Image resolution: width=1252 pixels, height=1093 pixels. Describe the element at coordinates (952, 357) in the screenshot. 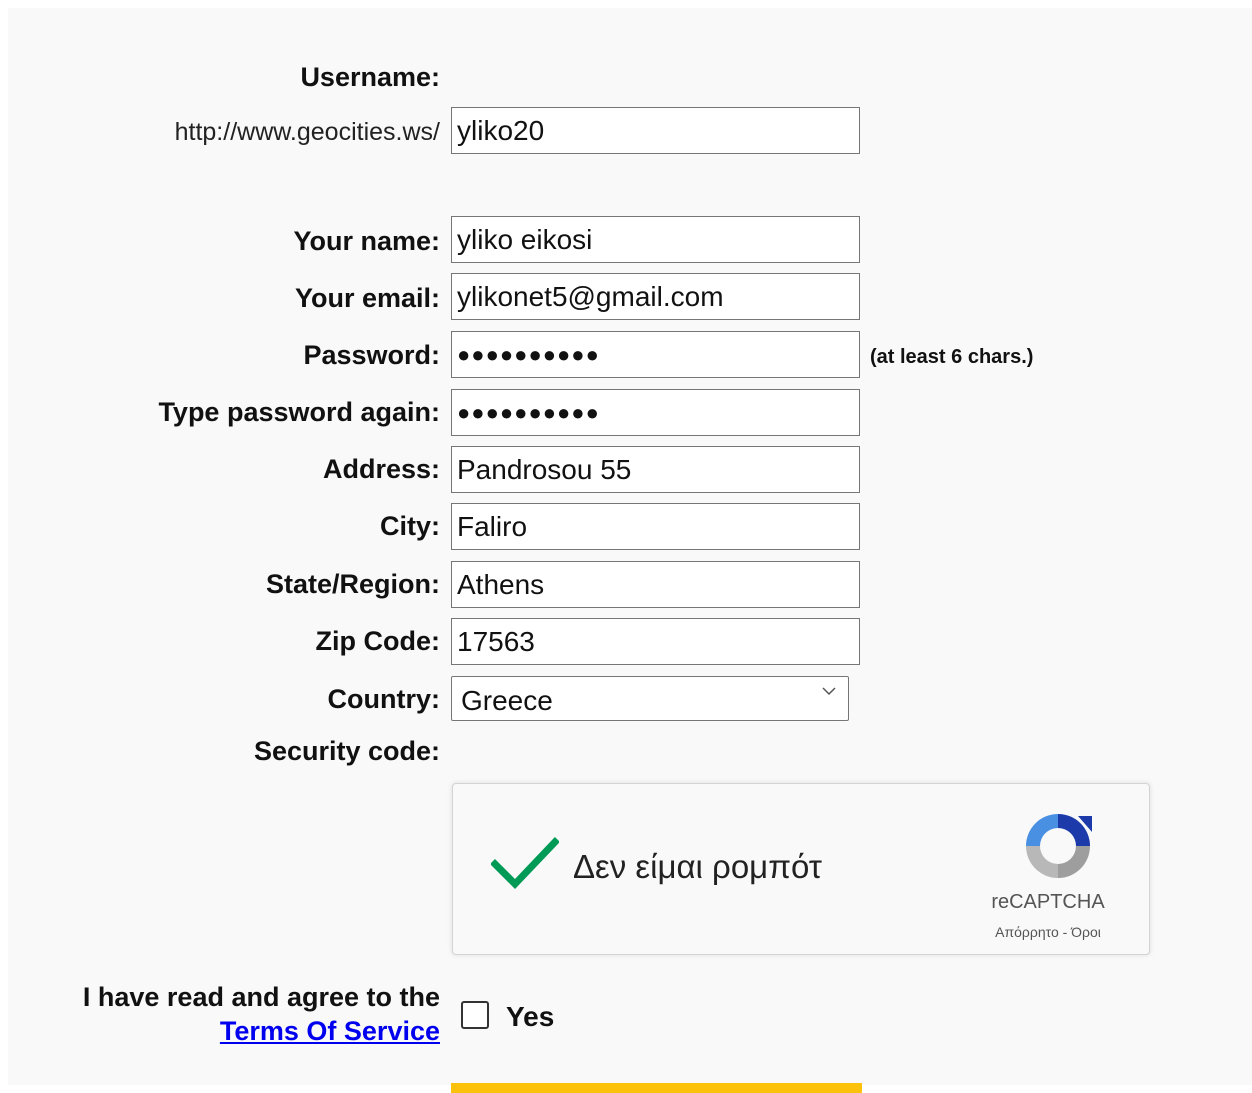

I see `password-hint: (at least 6 chars.)` at that location.